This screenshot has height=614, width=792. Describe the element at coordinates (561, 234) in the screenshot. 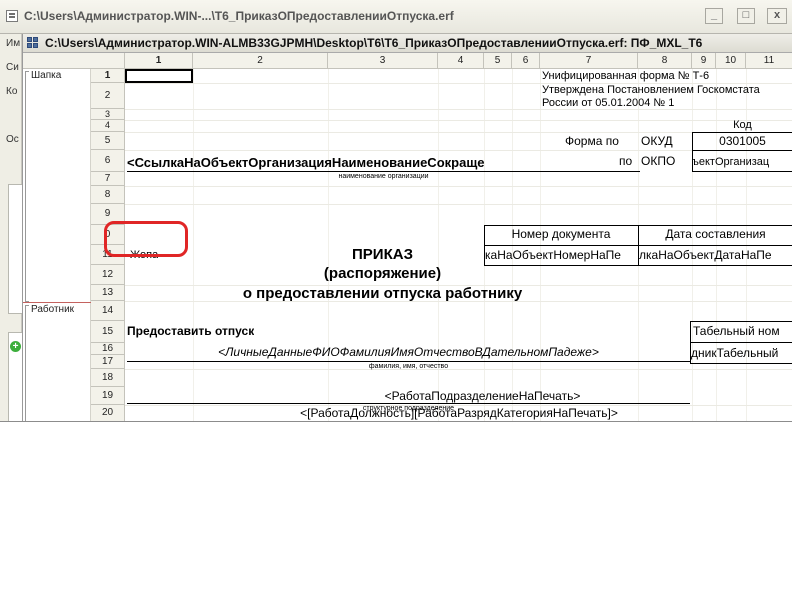

I see `doc-number-header: Номер документа` at that location.